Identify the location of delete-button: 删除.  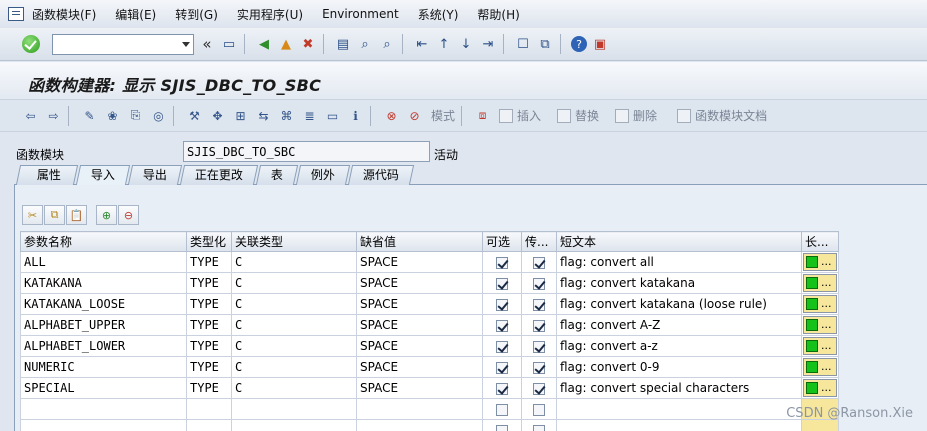
(636, 115).